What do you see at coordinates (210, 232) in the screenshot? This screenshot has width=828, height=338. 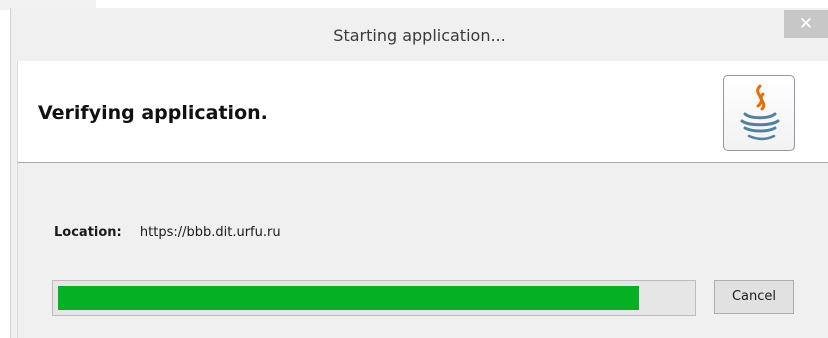 I see `location-value: https://bbb.dit.urfu.ru` at bounding box center [210, 232].